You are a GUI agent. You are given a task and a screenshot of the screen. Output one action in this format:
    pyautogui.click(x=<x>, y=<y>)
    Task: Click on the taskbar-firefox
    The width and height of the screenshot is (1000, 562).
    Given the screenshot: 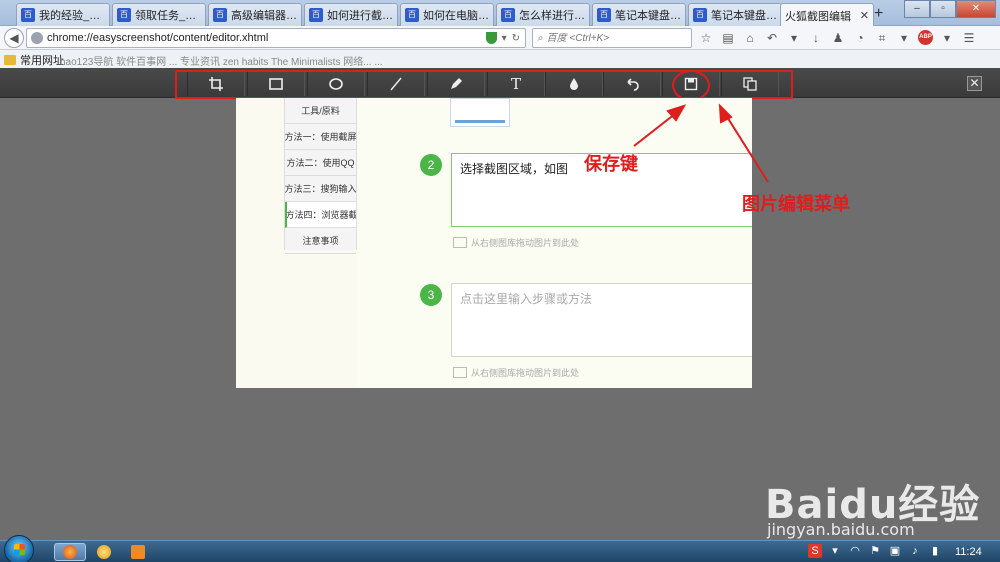 What is the action you would take?
    pyautogui.click(x=70, y=552)
    